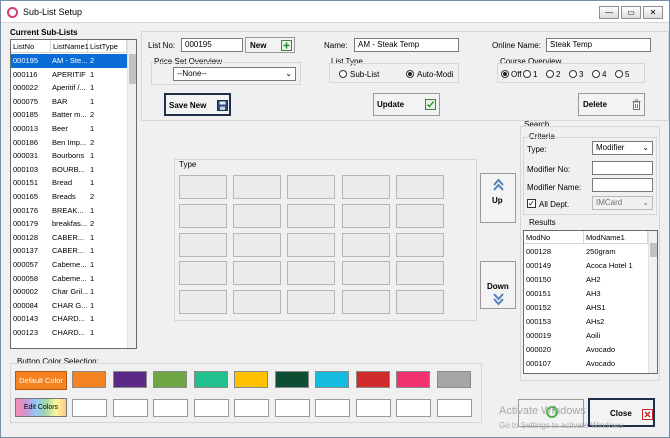 This screenshot has width=670, height=438. What do you see at coordinates (69, 156) in the screenshot?
I see `sublist-row: 000031 Bourbons 1` at bounding box center [69, 156].